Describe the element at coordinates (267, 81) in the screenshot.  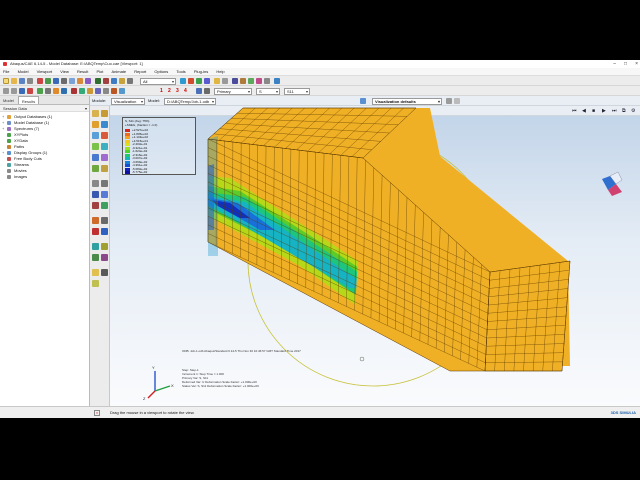
I see `lighting-icon` at that location.